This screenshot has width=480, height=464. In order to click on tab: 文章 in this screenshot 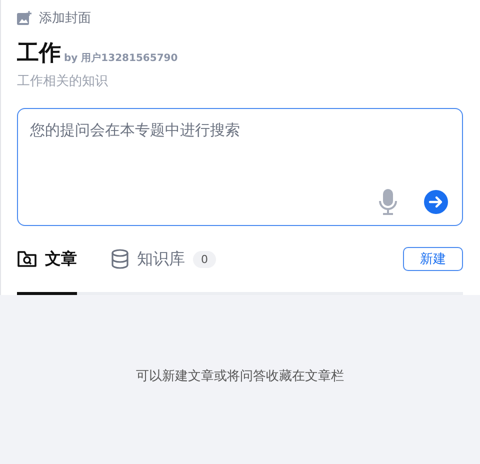, I will do `click(47, 260)`.